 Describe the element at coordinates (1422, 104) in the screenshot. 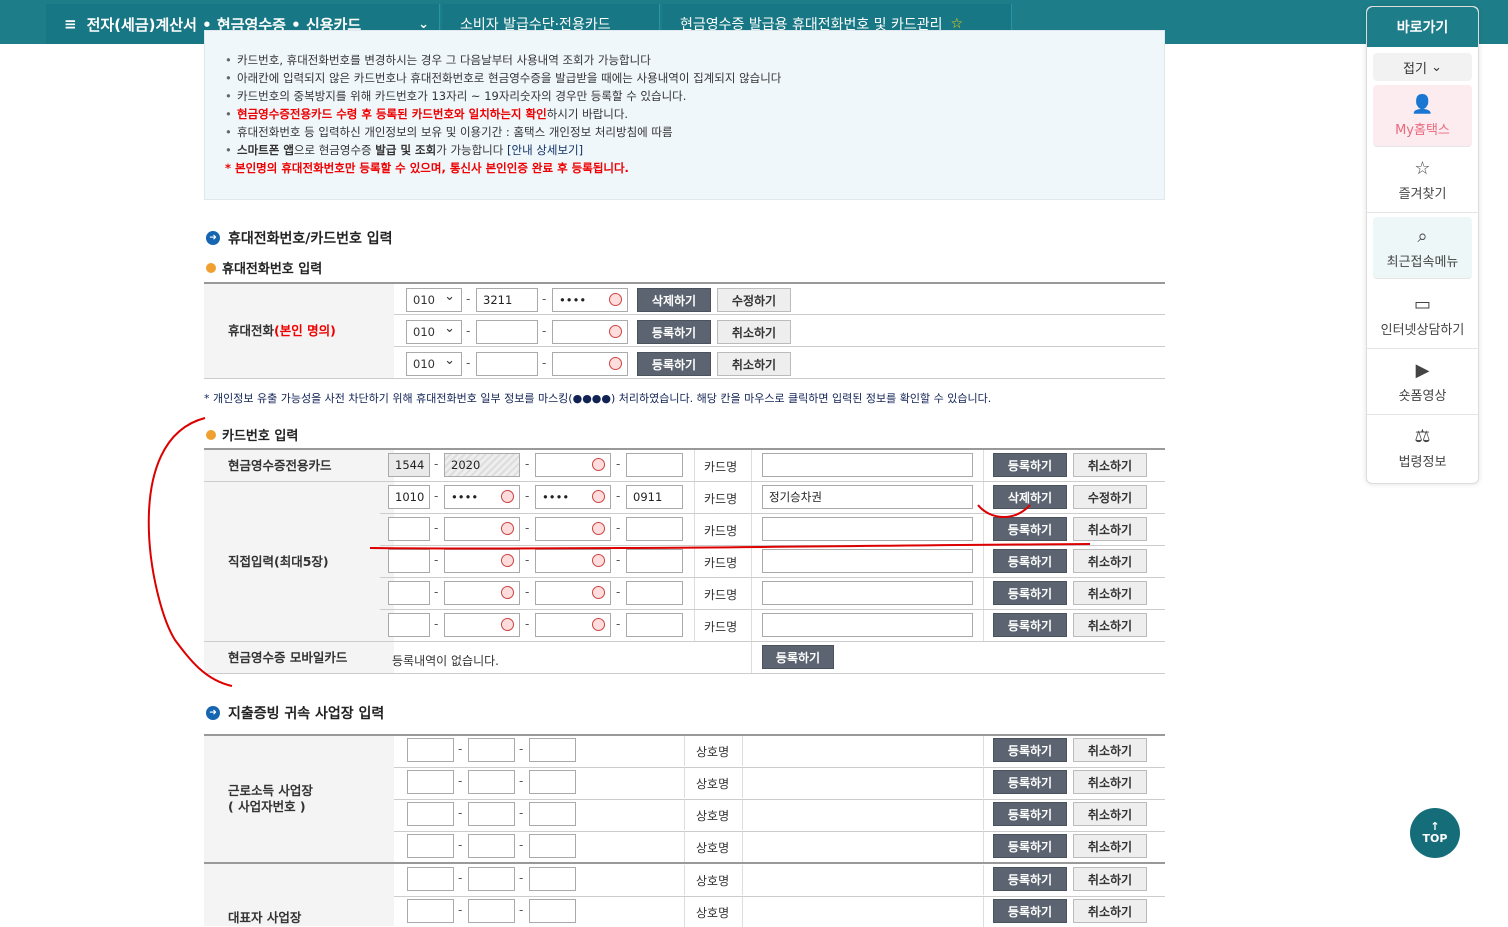

I see `user-icon: 👤` at that location.